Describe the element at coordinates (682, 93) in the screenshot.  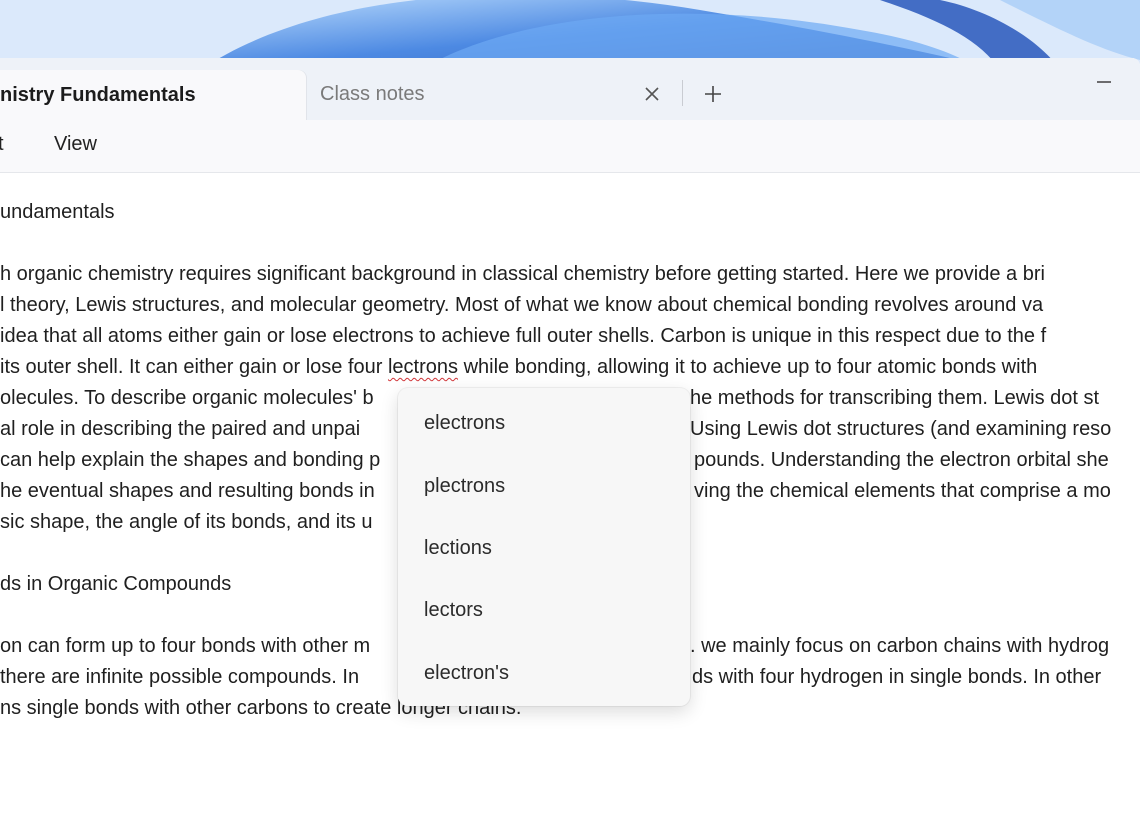
I see `tab-divider` at that location.